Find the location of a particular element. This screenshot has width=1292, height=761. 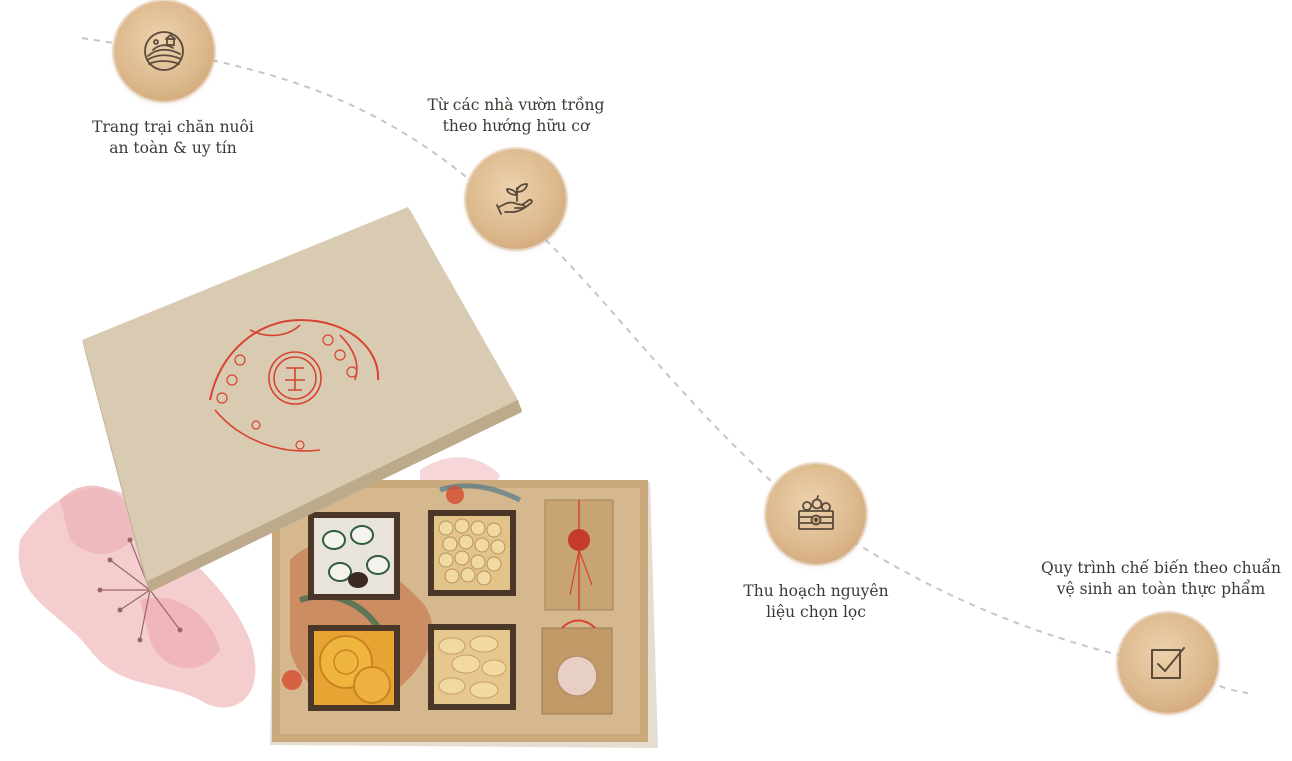

step-2-label: Từ các nhà vườn trồng theo hướng hữu cơ is located at coordinates (516, 115).